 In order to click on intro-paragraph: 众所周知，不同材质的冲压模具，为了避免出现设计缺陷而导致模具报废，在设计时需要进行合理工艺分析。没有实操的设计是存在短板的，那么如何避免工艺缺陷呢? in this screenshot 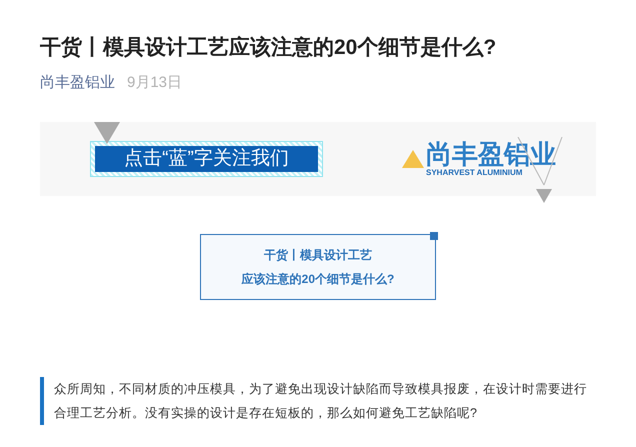, I will do `click(320, 401)`.